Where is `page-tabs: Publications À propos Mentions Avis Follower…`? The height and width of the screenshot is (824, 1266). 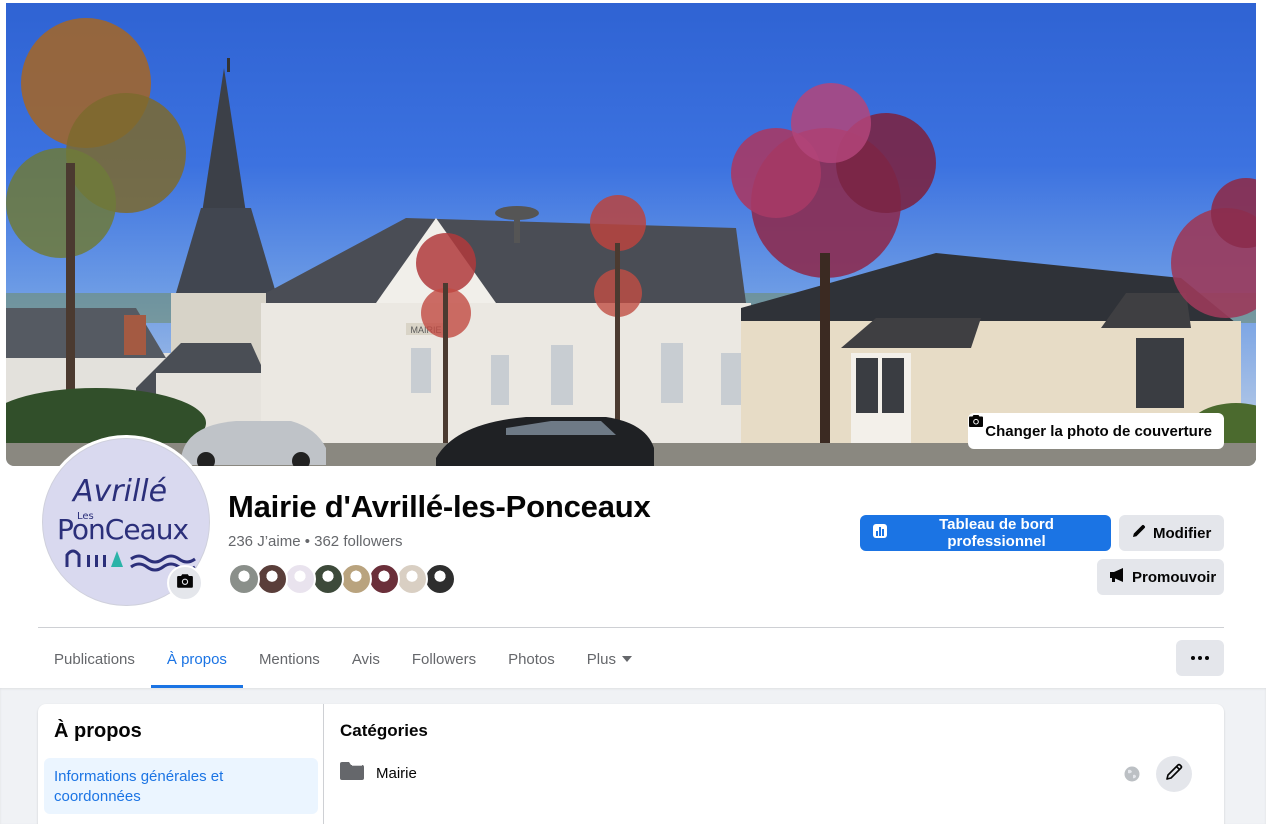
page-tabs: Publications À propos Mentions Avis Follower… is located at coordinates (343, 659).